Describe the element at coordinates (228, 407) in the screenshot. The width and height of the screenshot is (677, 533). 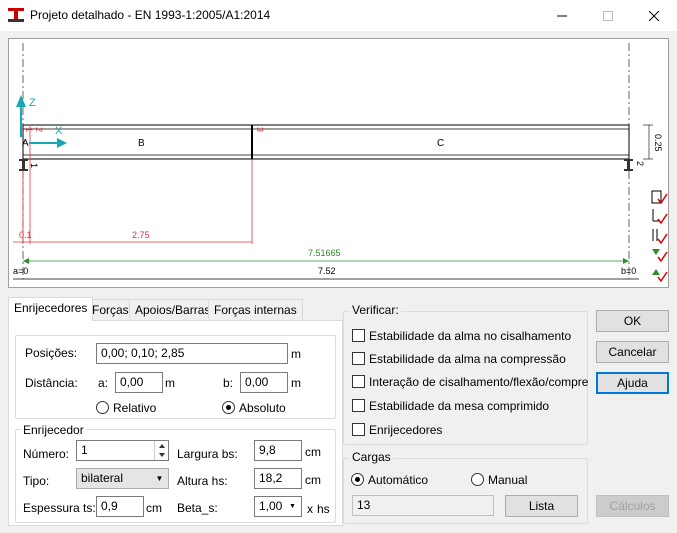
I see `absolute-radio` at that location.